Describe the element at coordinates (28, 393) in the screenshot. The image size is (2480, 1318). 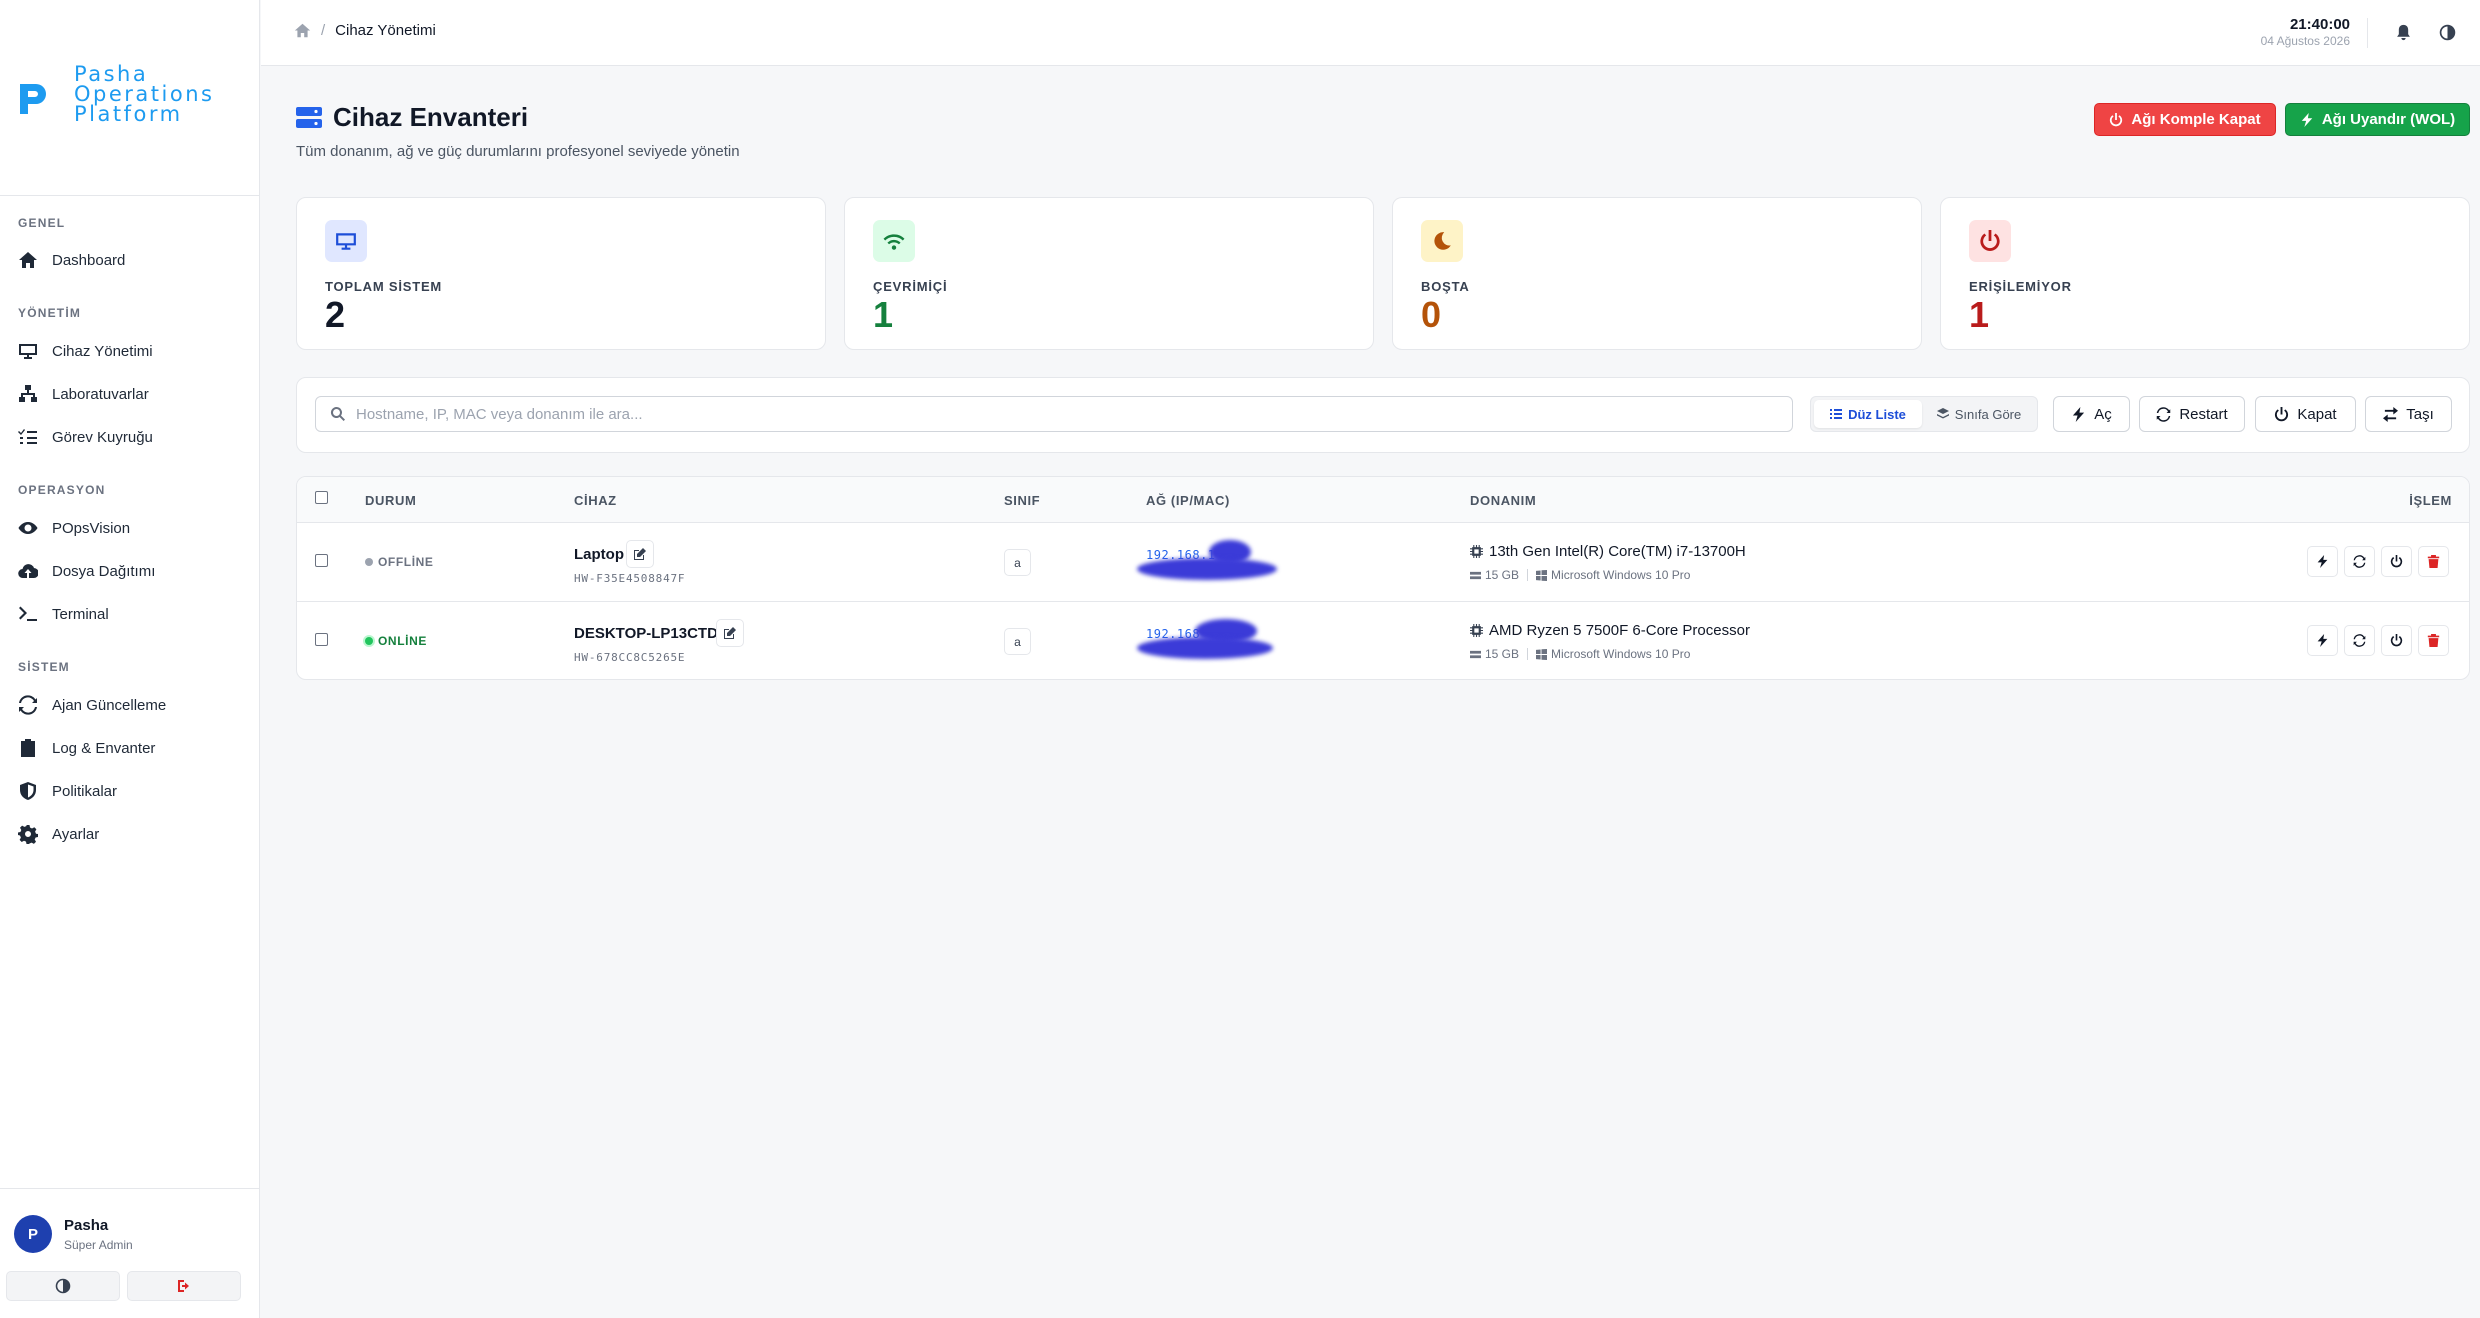
I see `network-icon` at that location.